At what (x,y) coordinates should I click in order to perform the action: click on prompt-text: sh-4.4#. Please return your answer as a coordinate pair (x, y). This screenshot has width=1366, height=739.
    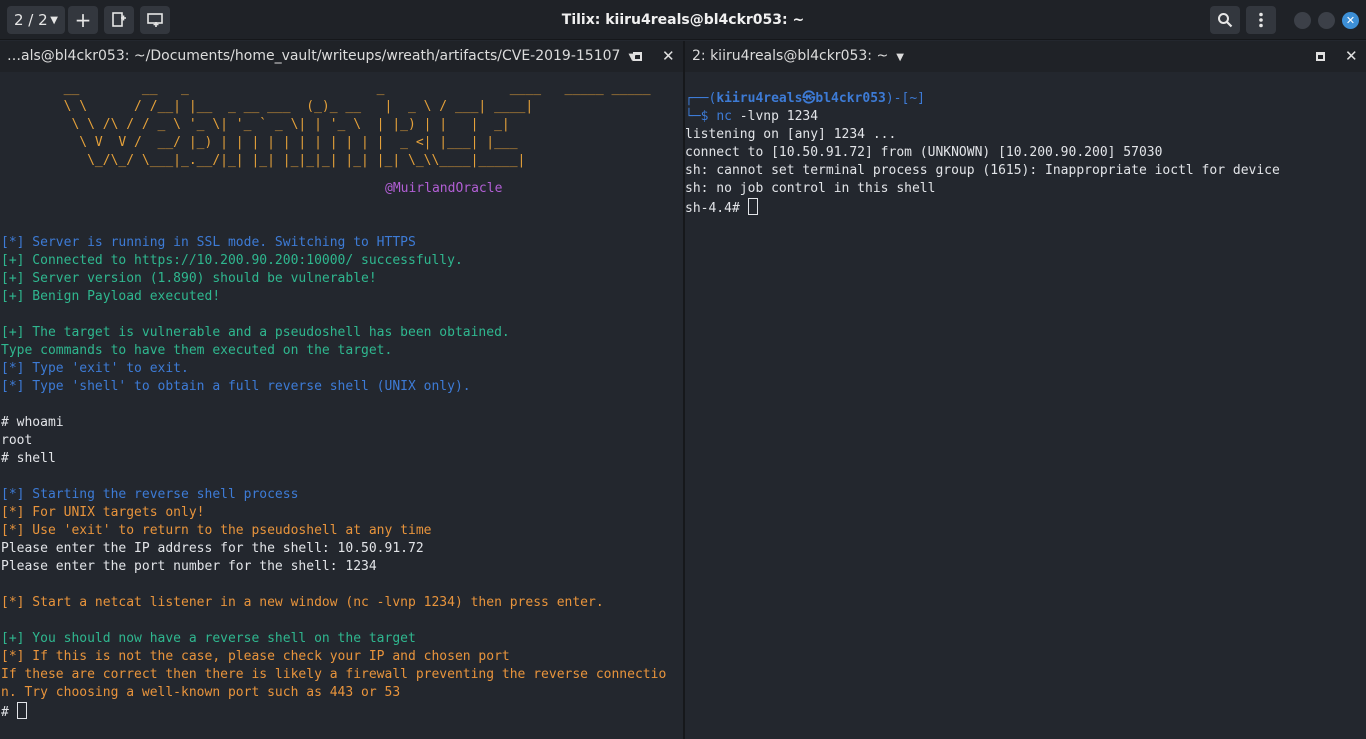
    Looking at the image, I should click on (716, 208).